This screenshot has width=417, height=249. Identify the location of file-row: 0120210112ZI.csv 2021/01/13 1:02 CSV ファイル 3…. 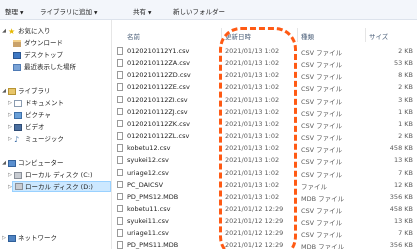
(265, 100).